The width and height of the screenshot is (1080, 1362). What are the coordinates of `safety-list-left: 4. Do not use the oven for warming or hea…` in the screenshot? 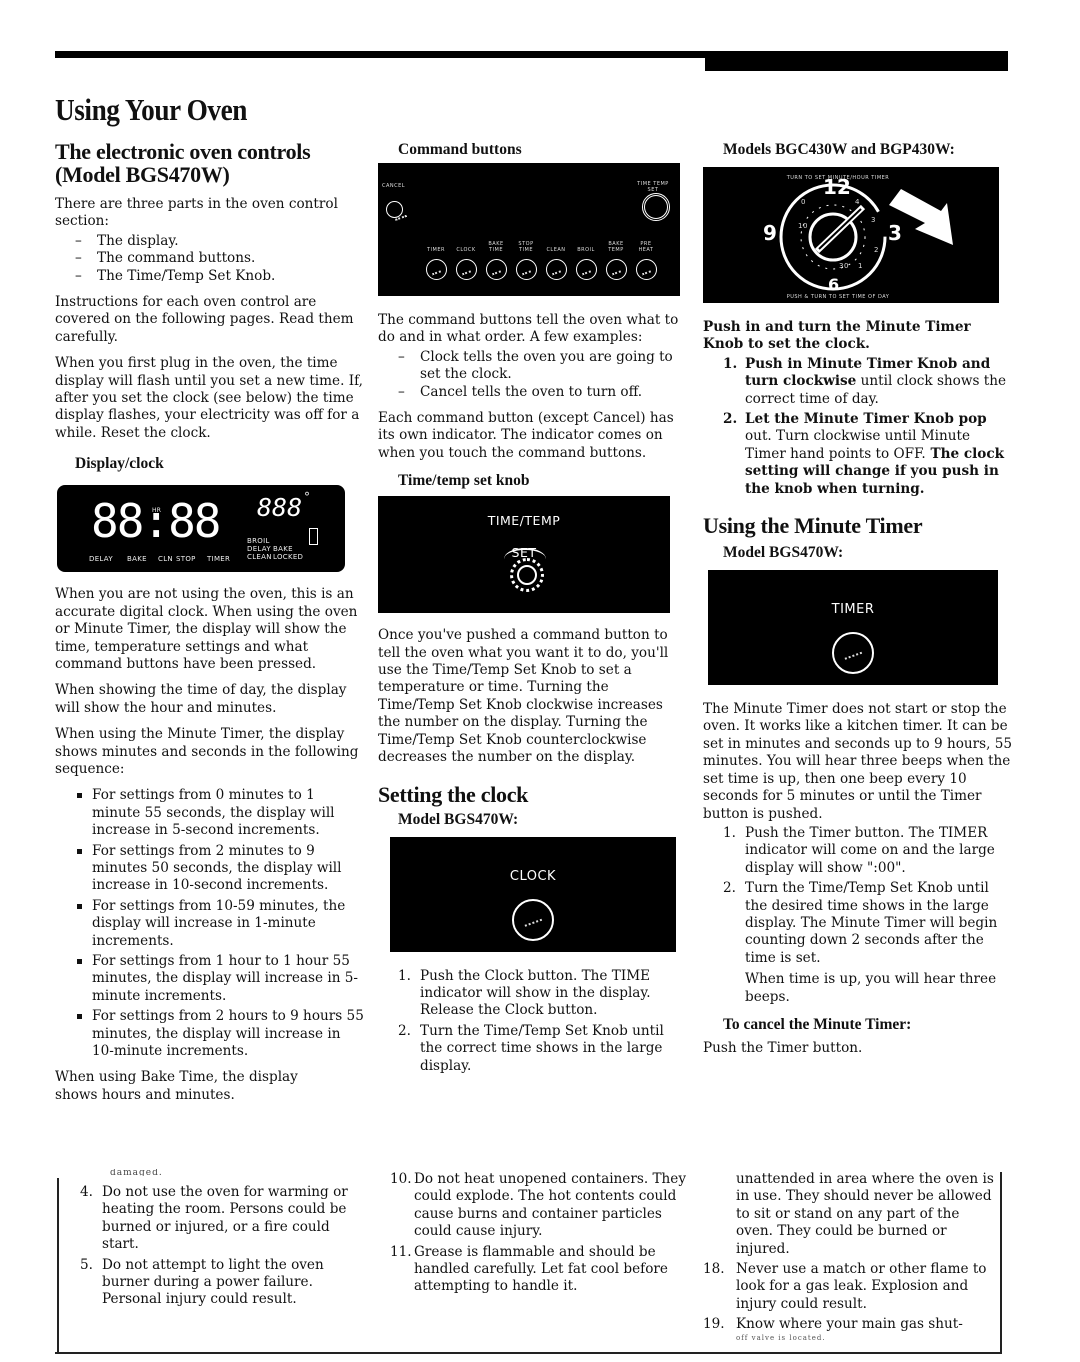 It's located at (215, 1251).